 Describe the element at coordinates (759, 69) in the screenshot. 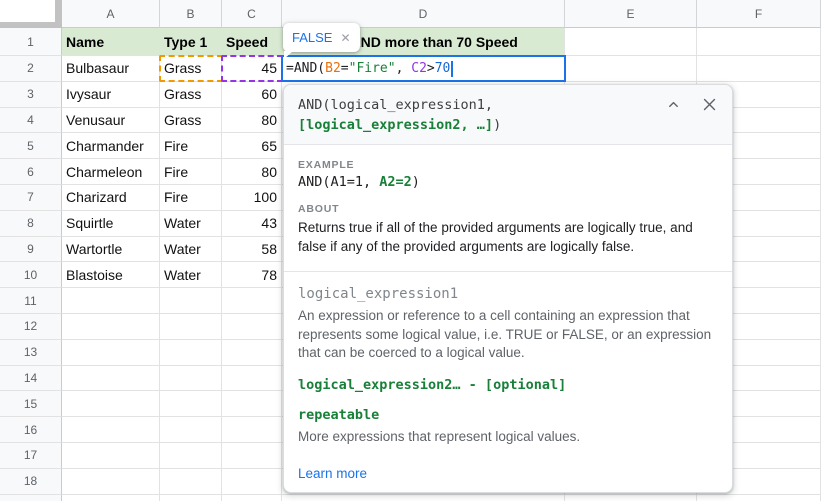

I see `cell-F2` at that location.